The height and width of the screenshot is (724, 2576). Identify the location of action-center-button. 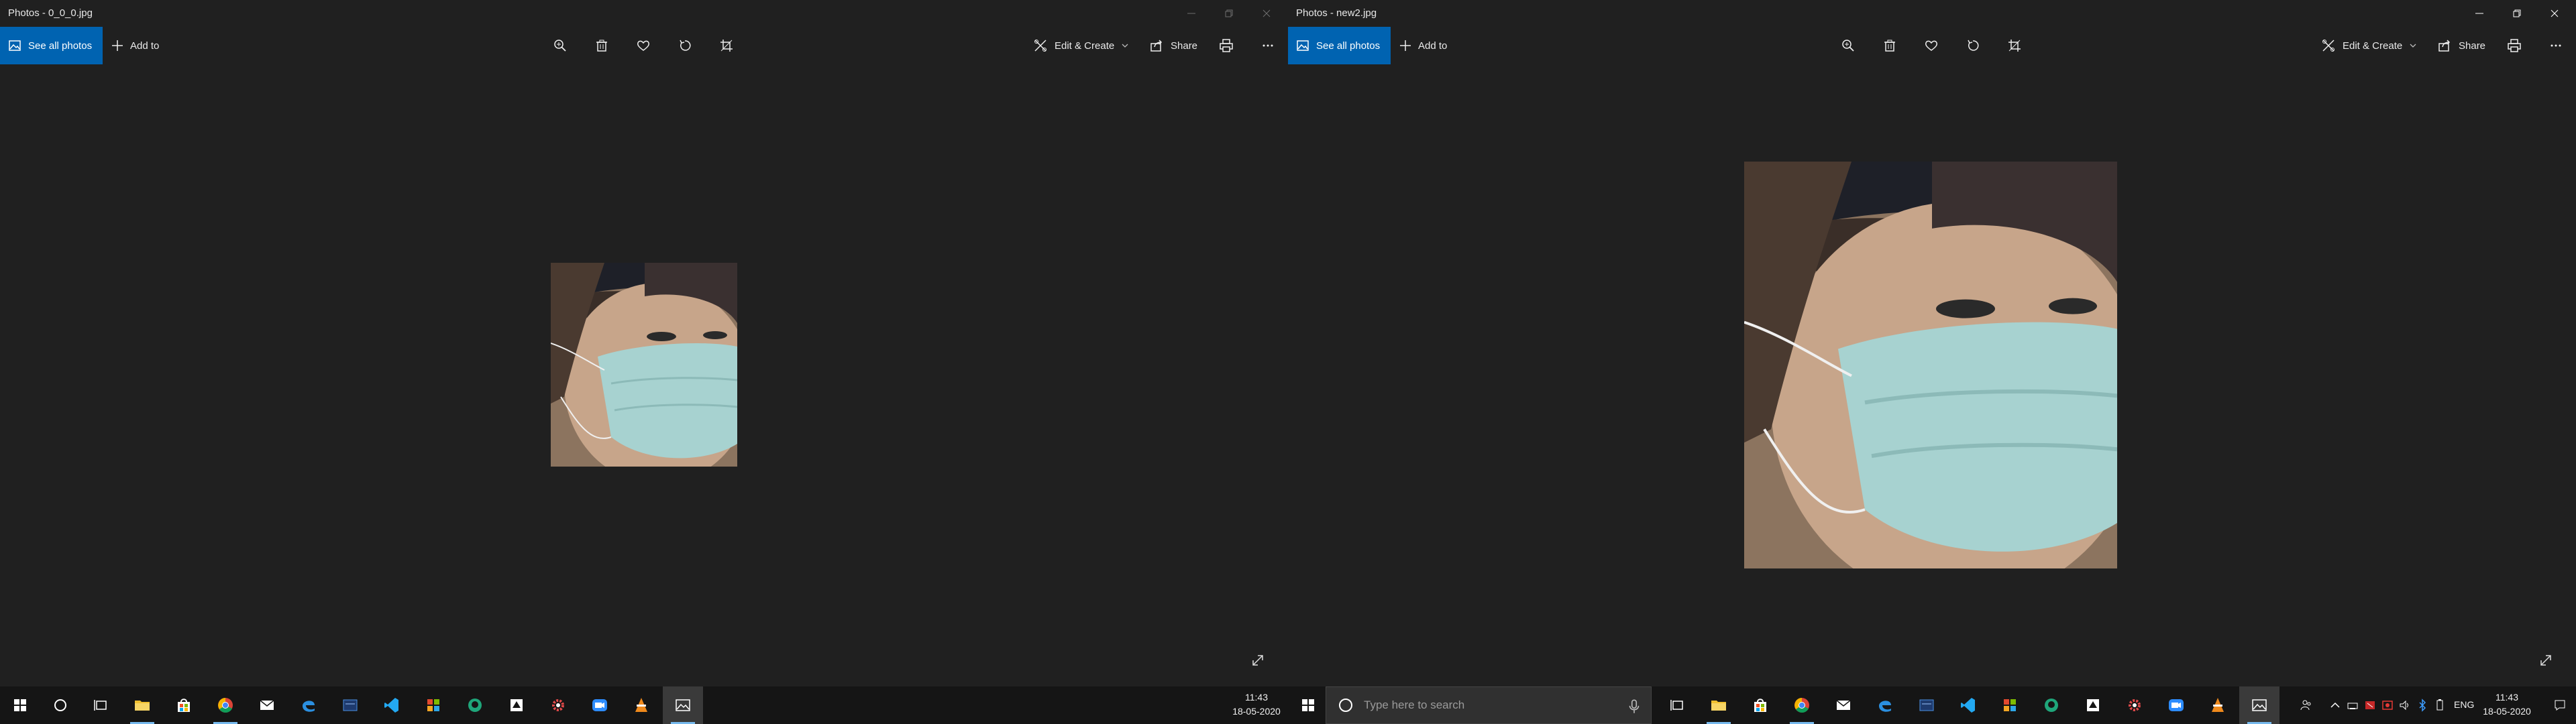
(2559, 705).